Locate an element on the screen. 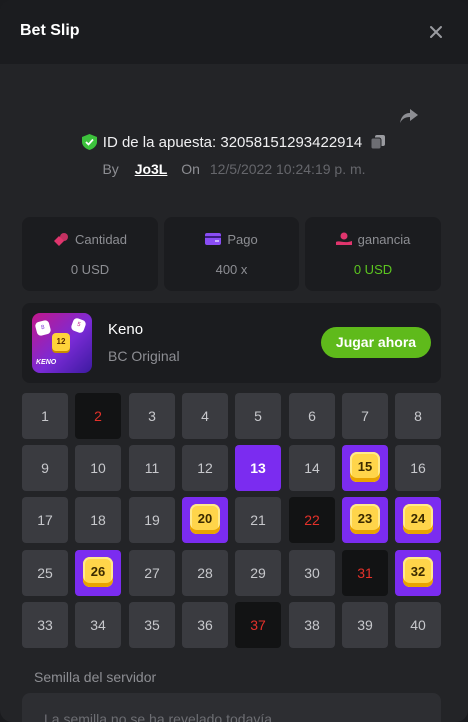  keno-cell-21: 21 is located at coordinates (258, 520).